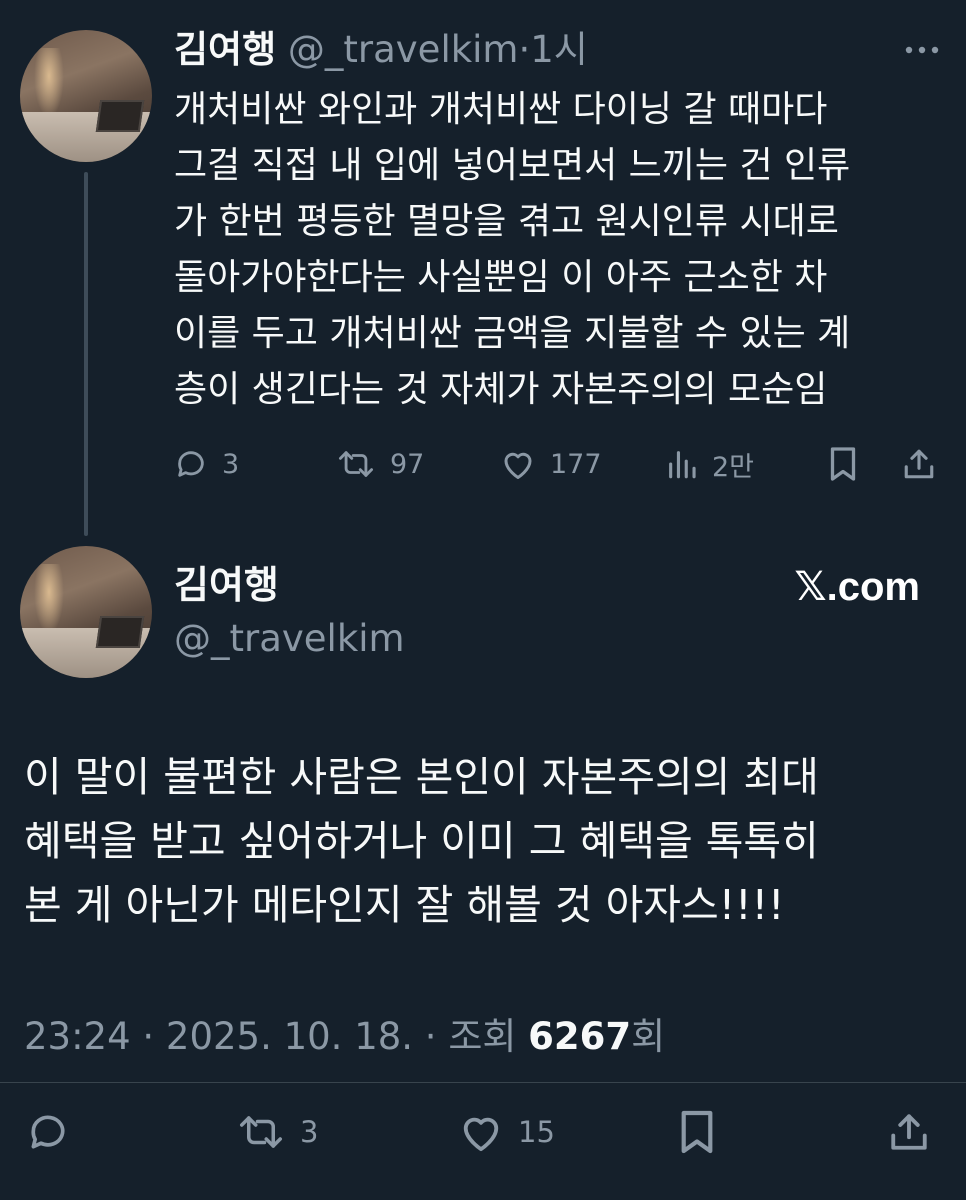 This screenshot has width=966, height=1200. I want to click on views-chart-icon, so click(682, 465).